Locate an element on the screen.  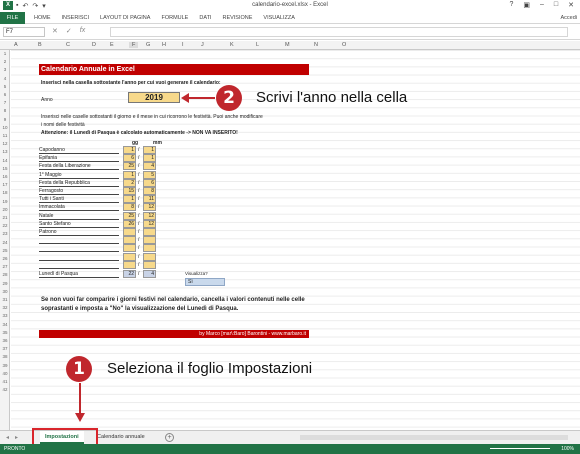
sheet-tab-calendario-annuale: Calendario annuale is located at coordinates (121, 437).